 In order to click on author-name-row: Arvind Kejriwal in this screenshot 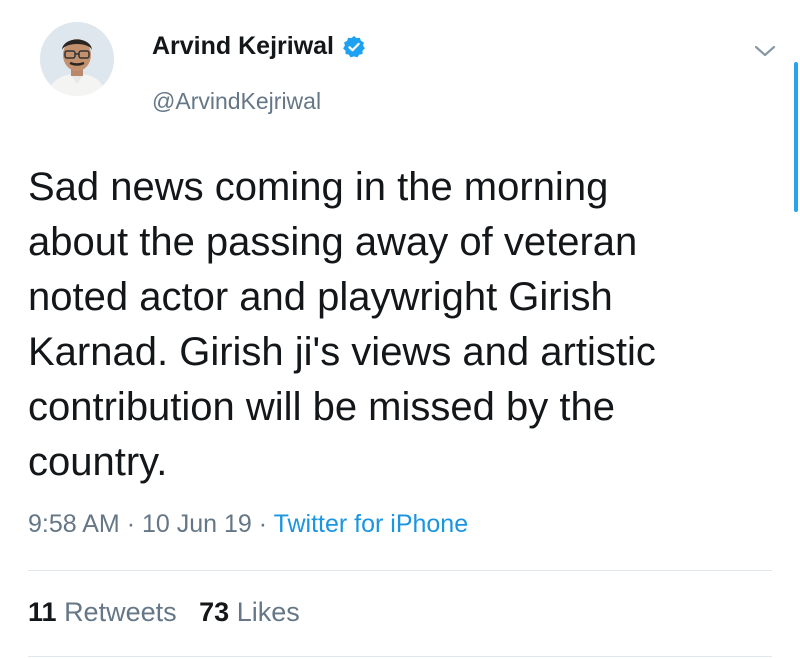, I will do `click(259, 46)`.